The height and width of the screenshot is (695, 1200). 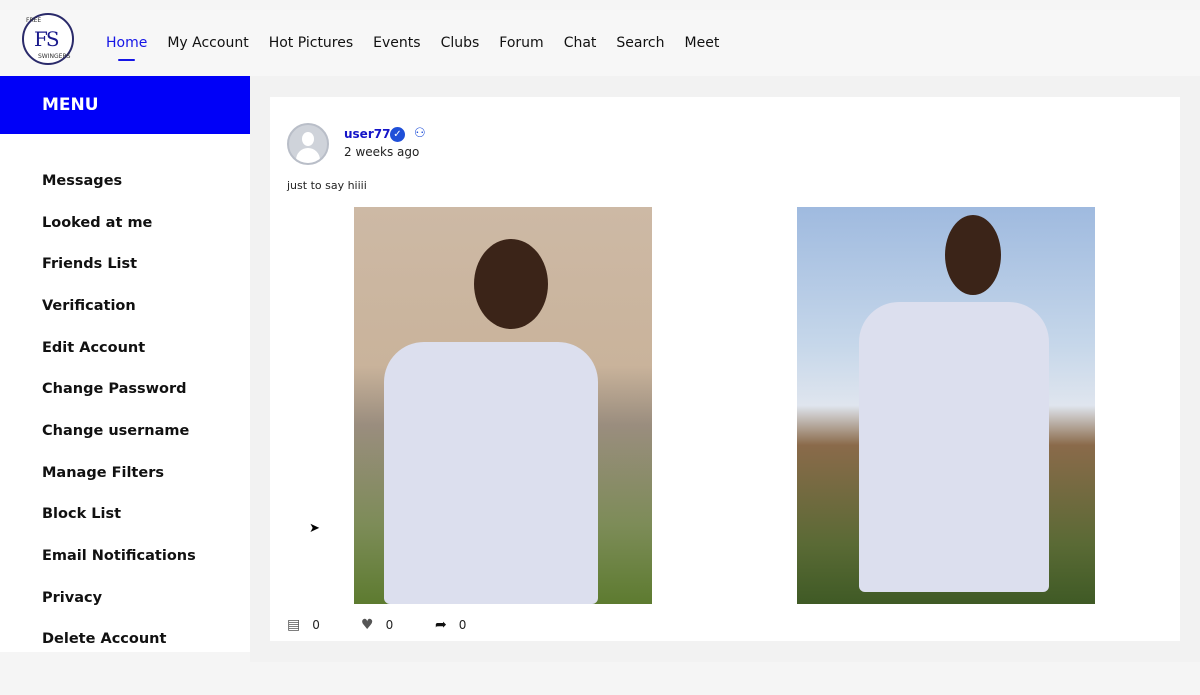 I want to click on menu-item-verification: Verification, so click(x=125, y=306).